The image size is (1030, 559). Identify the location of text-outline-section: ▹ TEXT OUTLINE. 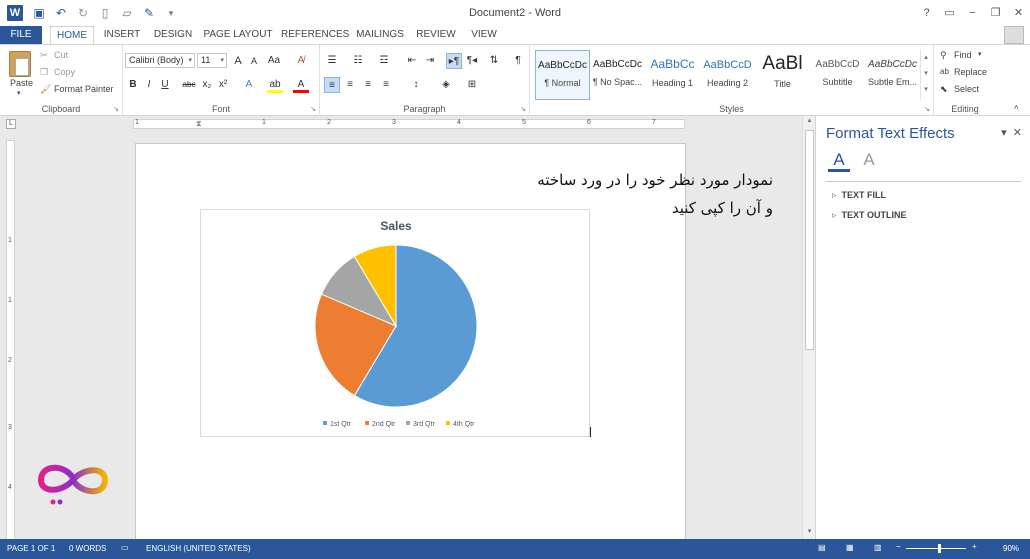
(869, 215).